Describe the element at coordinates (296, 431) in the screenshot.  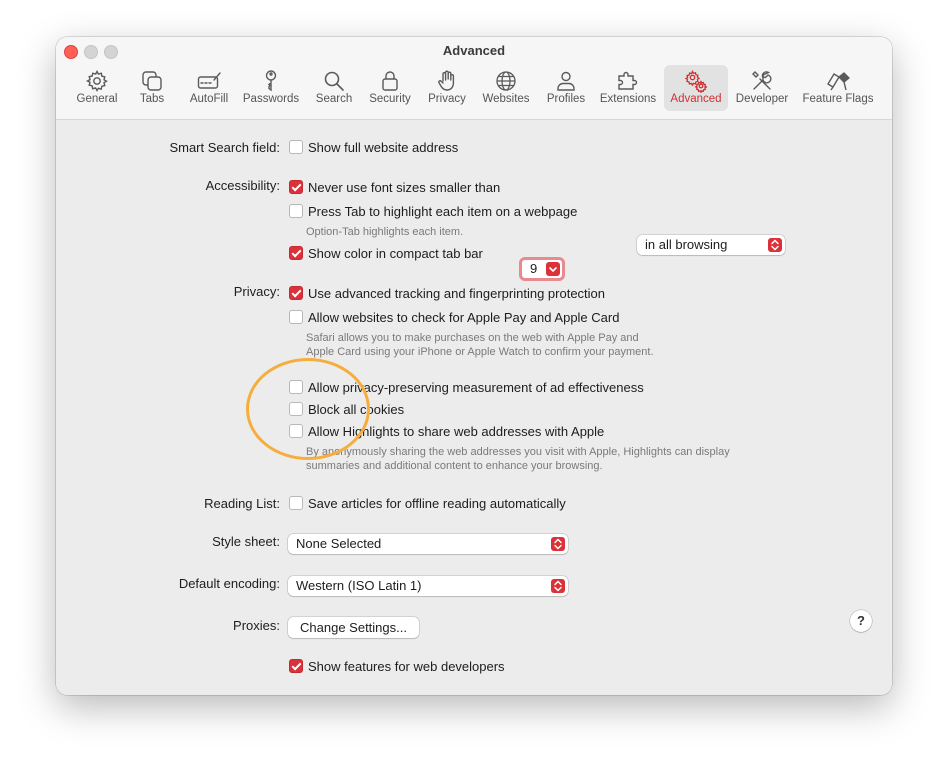
I see `highlights-checkbox` at that location.